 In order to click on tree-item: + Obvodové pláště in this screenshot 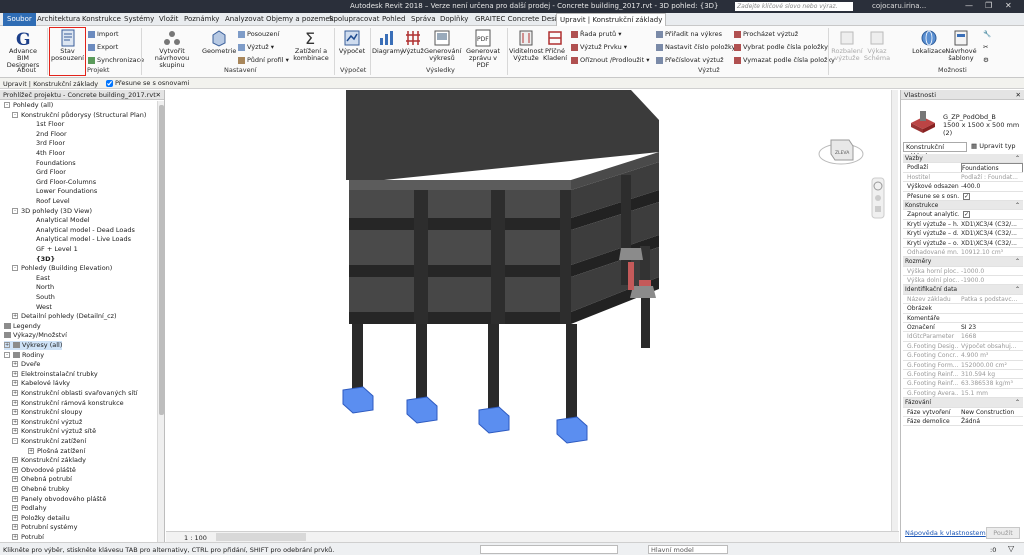, I will do `click(44, 470)`.